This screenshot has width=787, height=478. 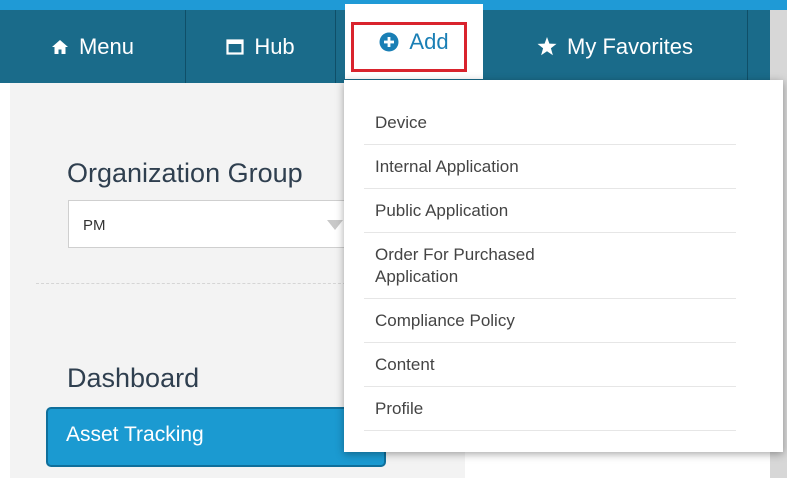 I want to click on nav-favorites-button: My Favorites, so click(x=615, y=46).